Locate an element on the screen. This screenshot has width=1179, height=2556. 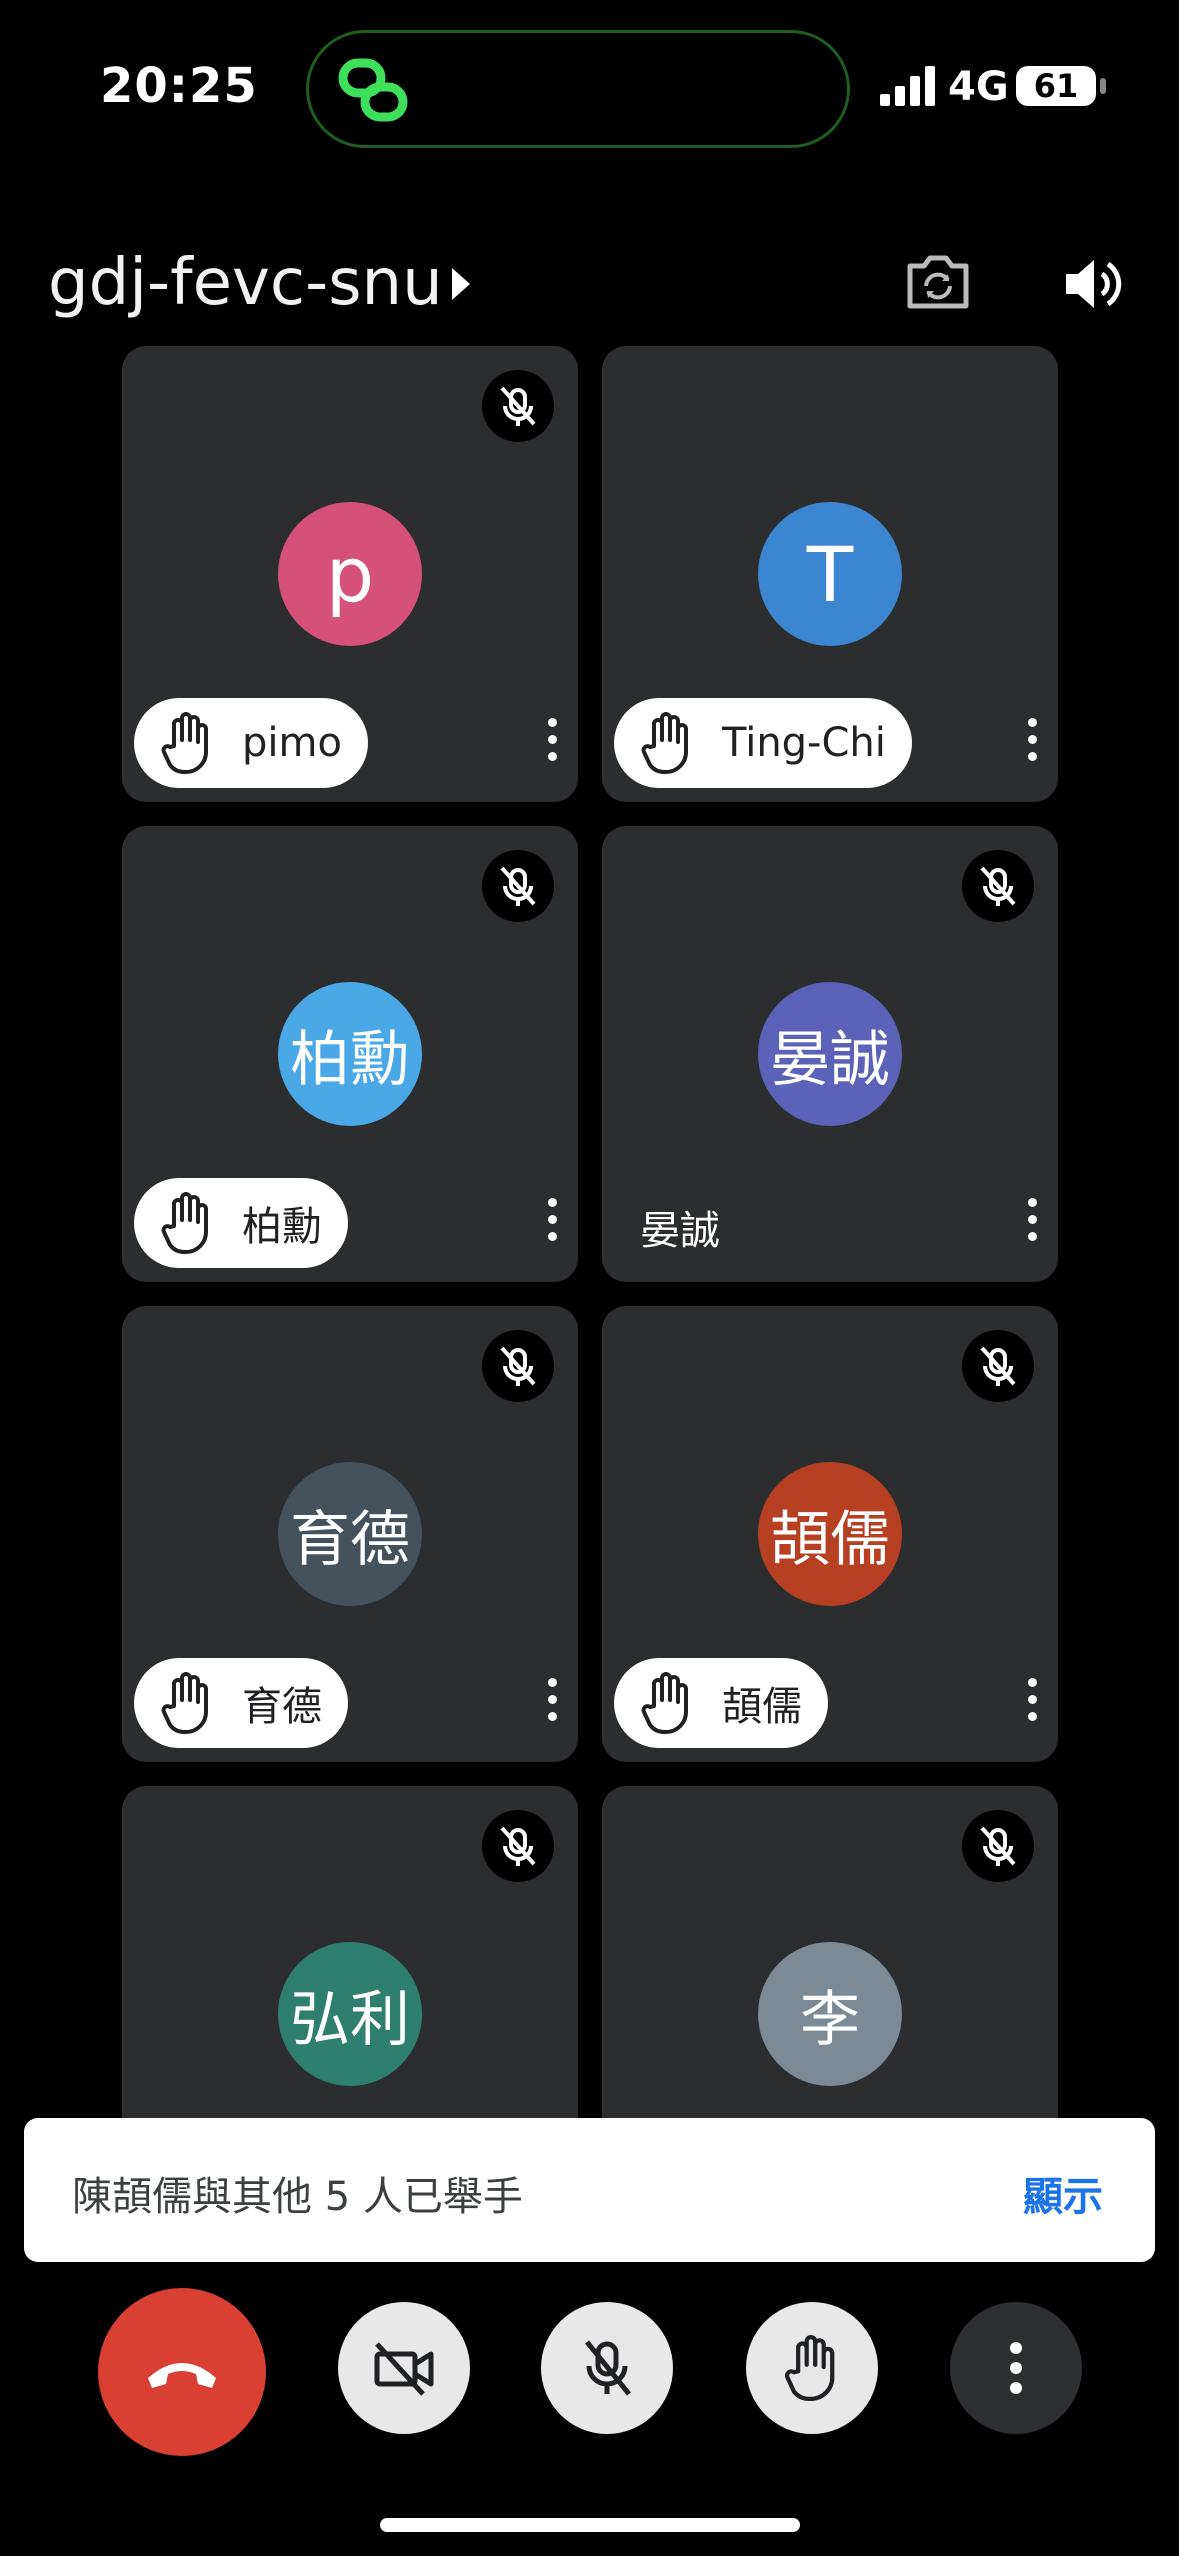
avatar: 育德 is located at coordinates (350, 1534).